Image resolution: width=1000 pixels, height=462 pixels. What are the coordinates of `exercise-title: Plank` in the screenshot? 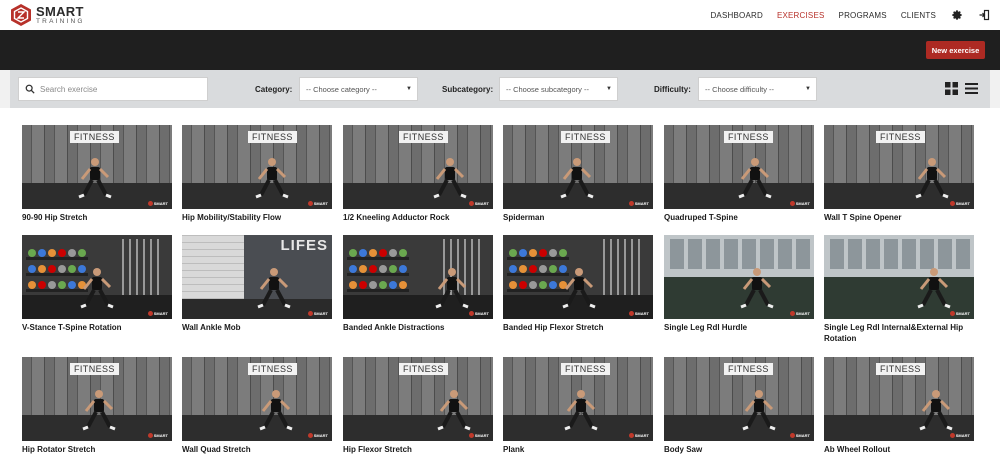 It's located at (578, 449).